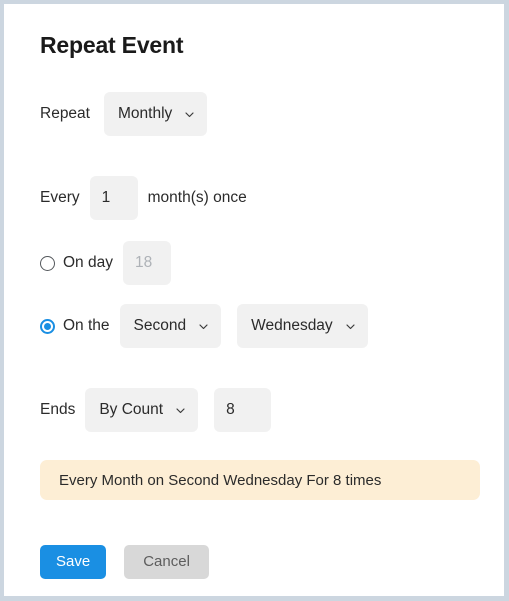 This screenshot has width=509, height=601. I want to click on ends-row: Ends By Count 8, so click(156, 410).